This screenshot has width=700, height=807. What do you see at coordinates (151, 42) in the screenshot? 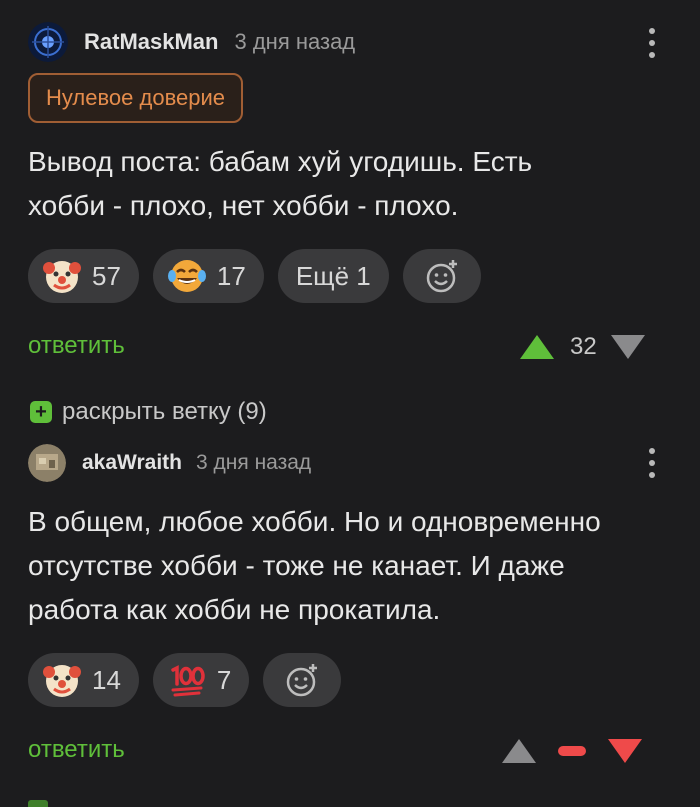
I see `author-name: RatMaskMan` at bounding box center [151, 42].